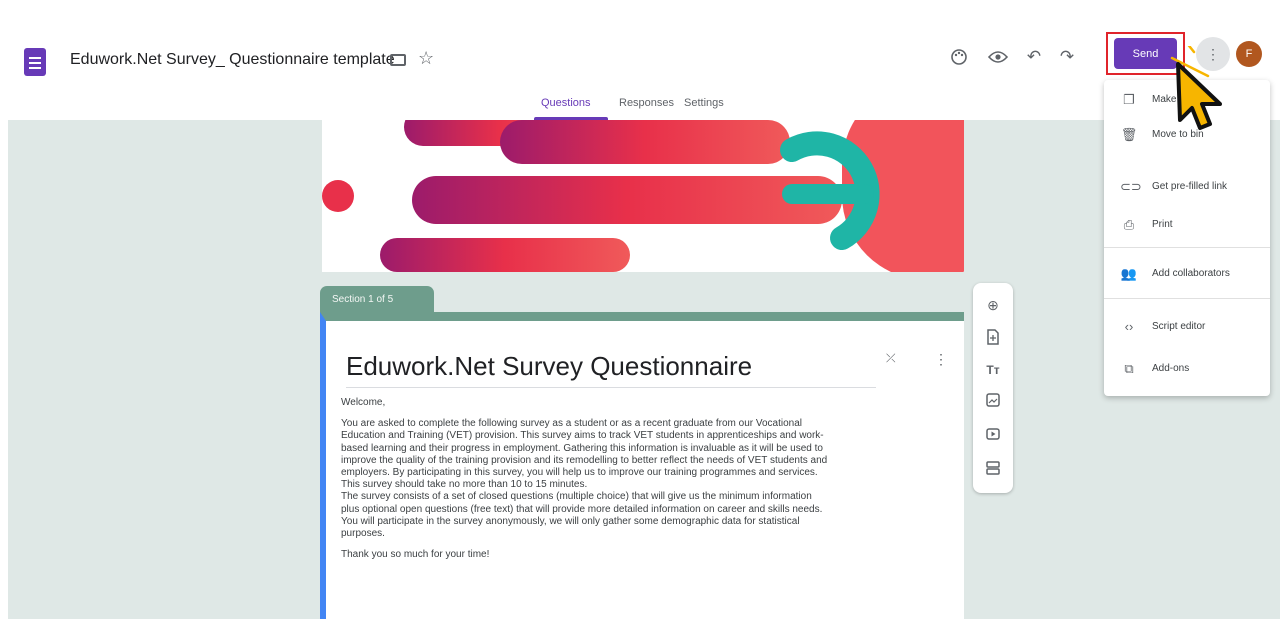 The width and height of the screenshot is (1280, 619). I want to click on add-title-icon: Tт, so click(993, 370).